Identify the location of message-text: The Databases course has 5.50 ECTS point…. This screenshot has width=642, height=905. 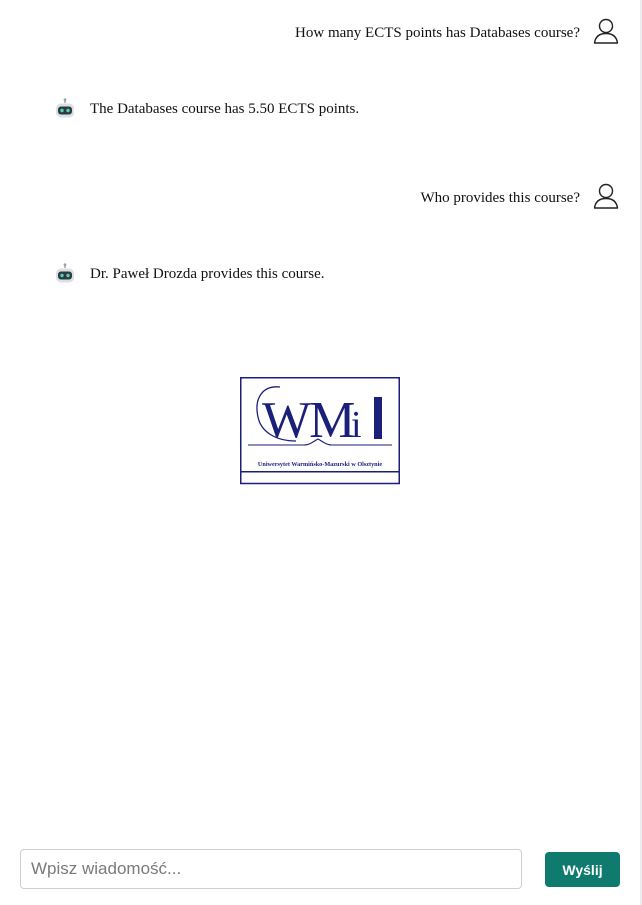
(225, 109).